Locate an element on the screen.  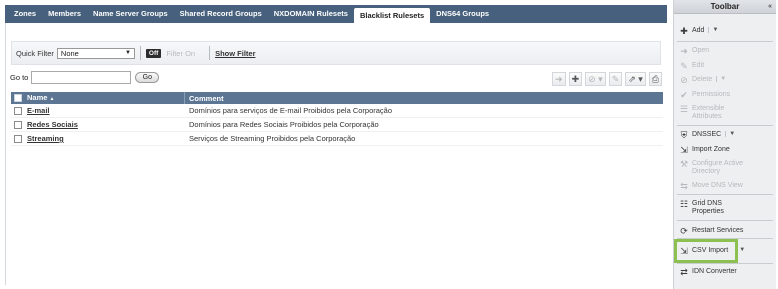
row-name-link: E-mail is located at coordinates (105, 110).